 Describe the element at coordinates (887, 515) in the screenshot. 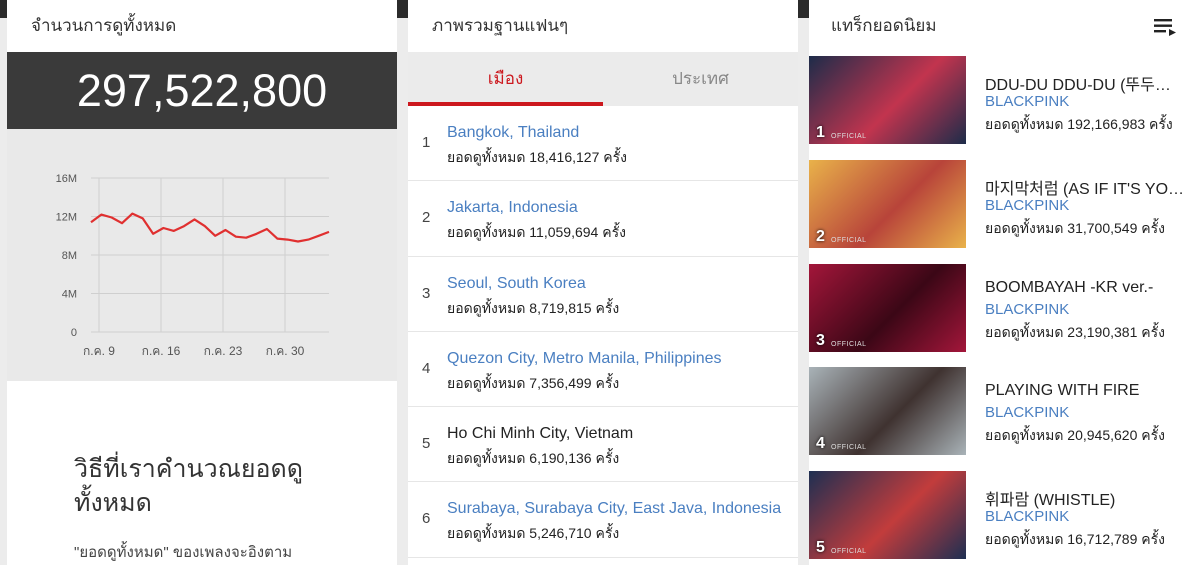

I see `track-thumbnail: OFFICIAL 5` at that location.